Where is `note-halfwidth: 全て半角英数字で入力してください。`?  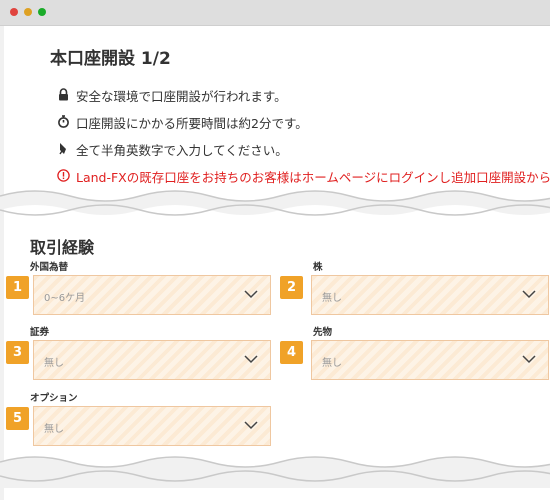 note-halfwidth: 全て半角英数字で入力してください。 is located at coordinates (172, 149).